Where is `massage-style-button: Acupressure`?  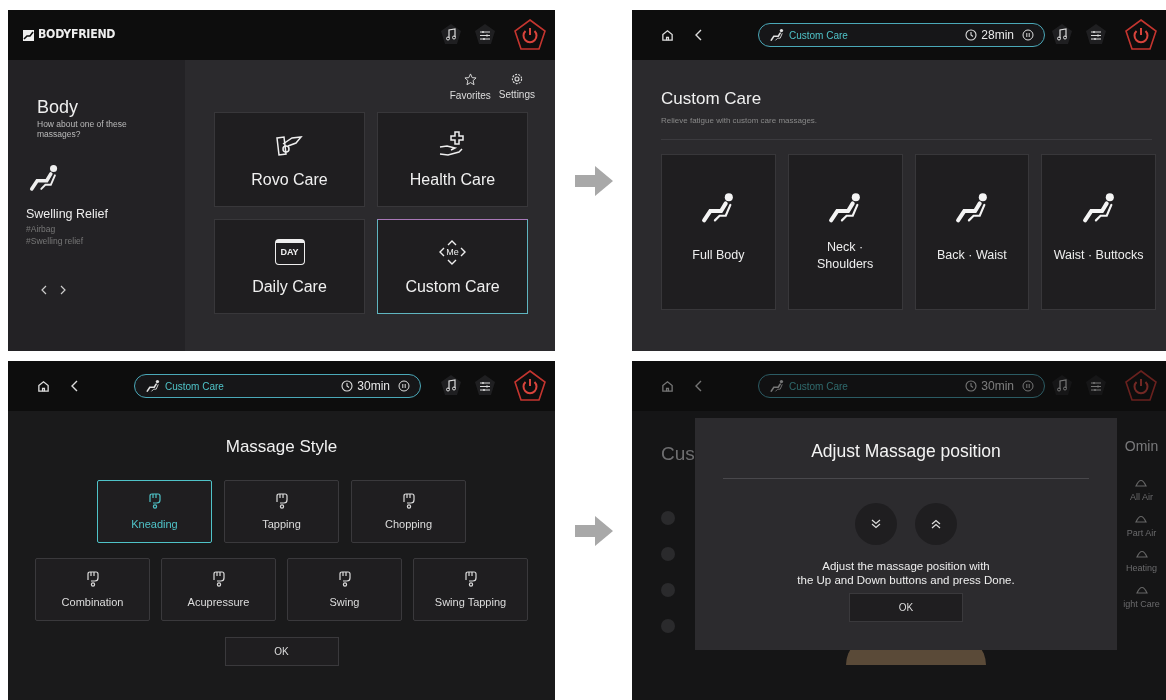
massage-style-button: Acupressure is located at coordinates (218, 589).